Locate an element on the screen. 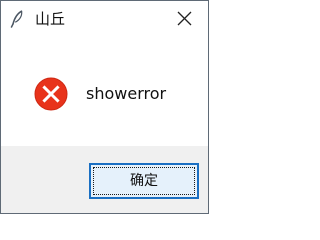  title-bar: 山丘 is located at coordinates (104, 18).